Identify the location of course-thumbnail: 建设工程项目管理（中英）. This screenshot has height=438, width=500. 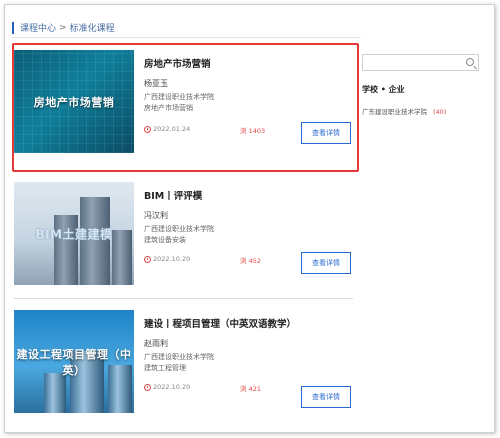
(74, 361).